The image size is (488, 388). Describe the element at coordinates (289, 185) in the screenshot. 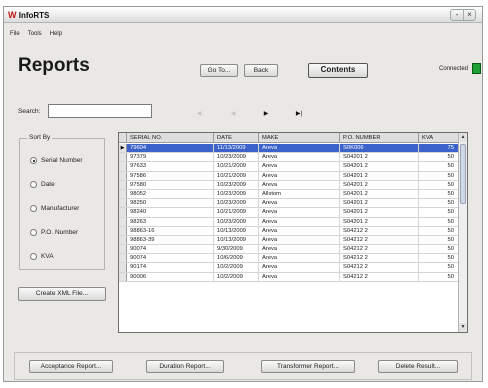

I see `table-row: 97580 10/23/2009 Areva S04201 2 50` at that location.